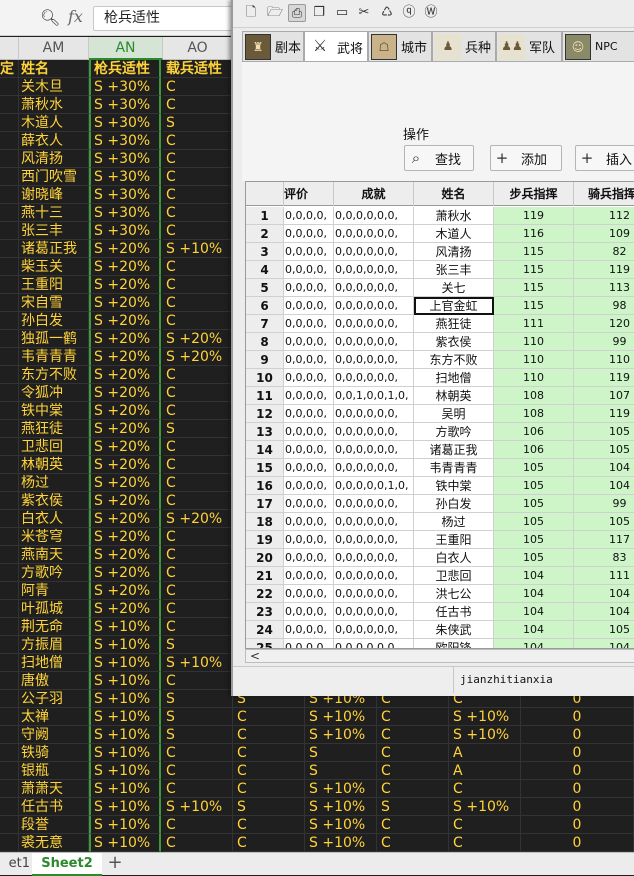  I want to click on cell: 诸葛正我, so click(54, 249).